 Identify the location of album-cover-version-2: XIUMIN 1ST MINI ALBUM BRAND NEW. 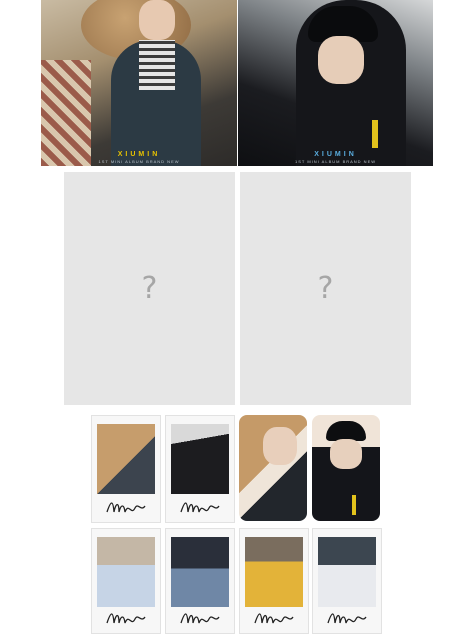
(335, 83).